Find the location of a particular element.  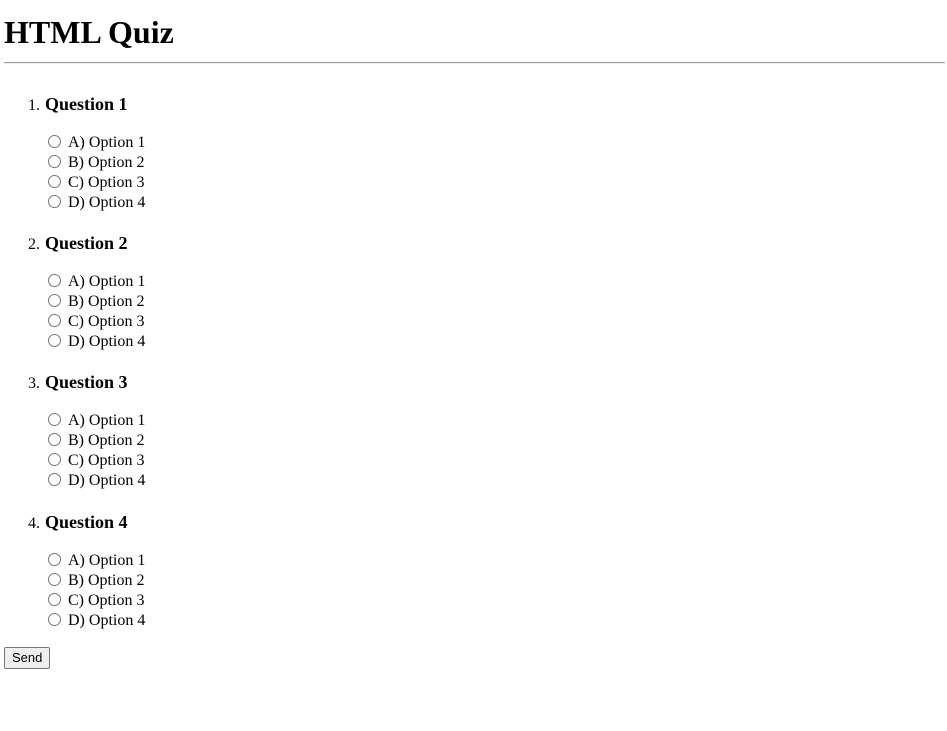

question-2-option-b: B) Option 2 is located at coordinates (96, 302).